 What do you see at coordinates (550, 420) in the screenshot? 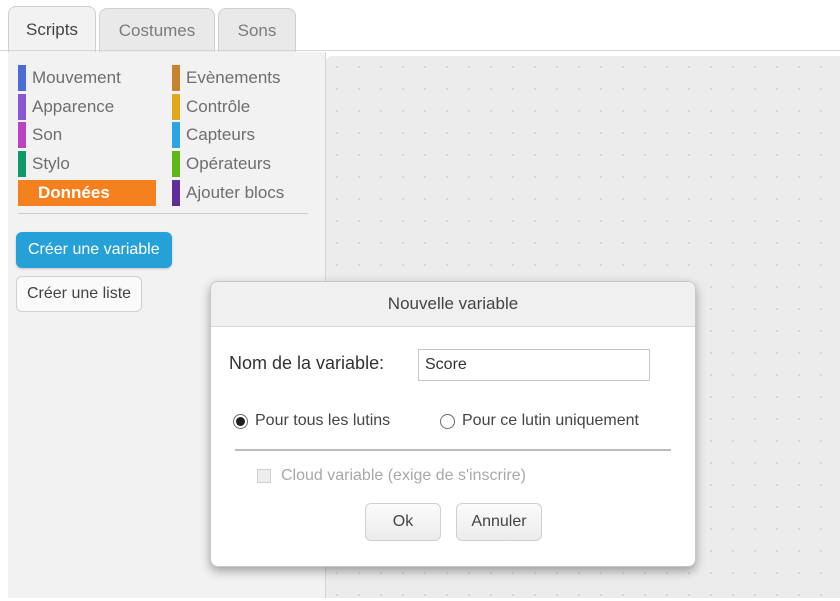
I see `radio-label: Pour ce lutin uniquement` at bounding box center [550, 420].